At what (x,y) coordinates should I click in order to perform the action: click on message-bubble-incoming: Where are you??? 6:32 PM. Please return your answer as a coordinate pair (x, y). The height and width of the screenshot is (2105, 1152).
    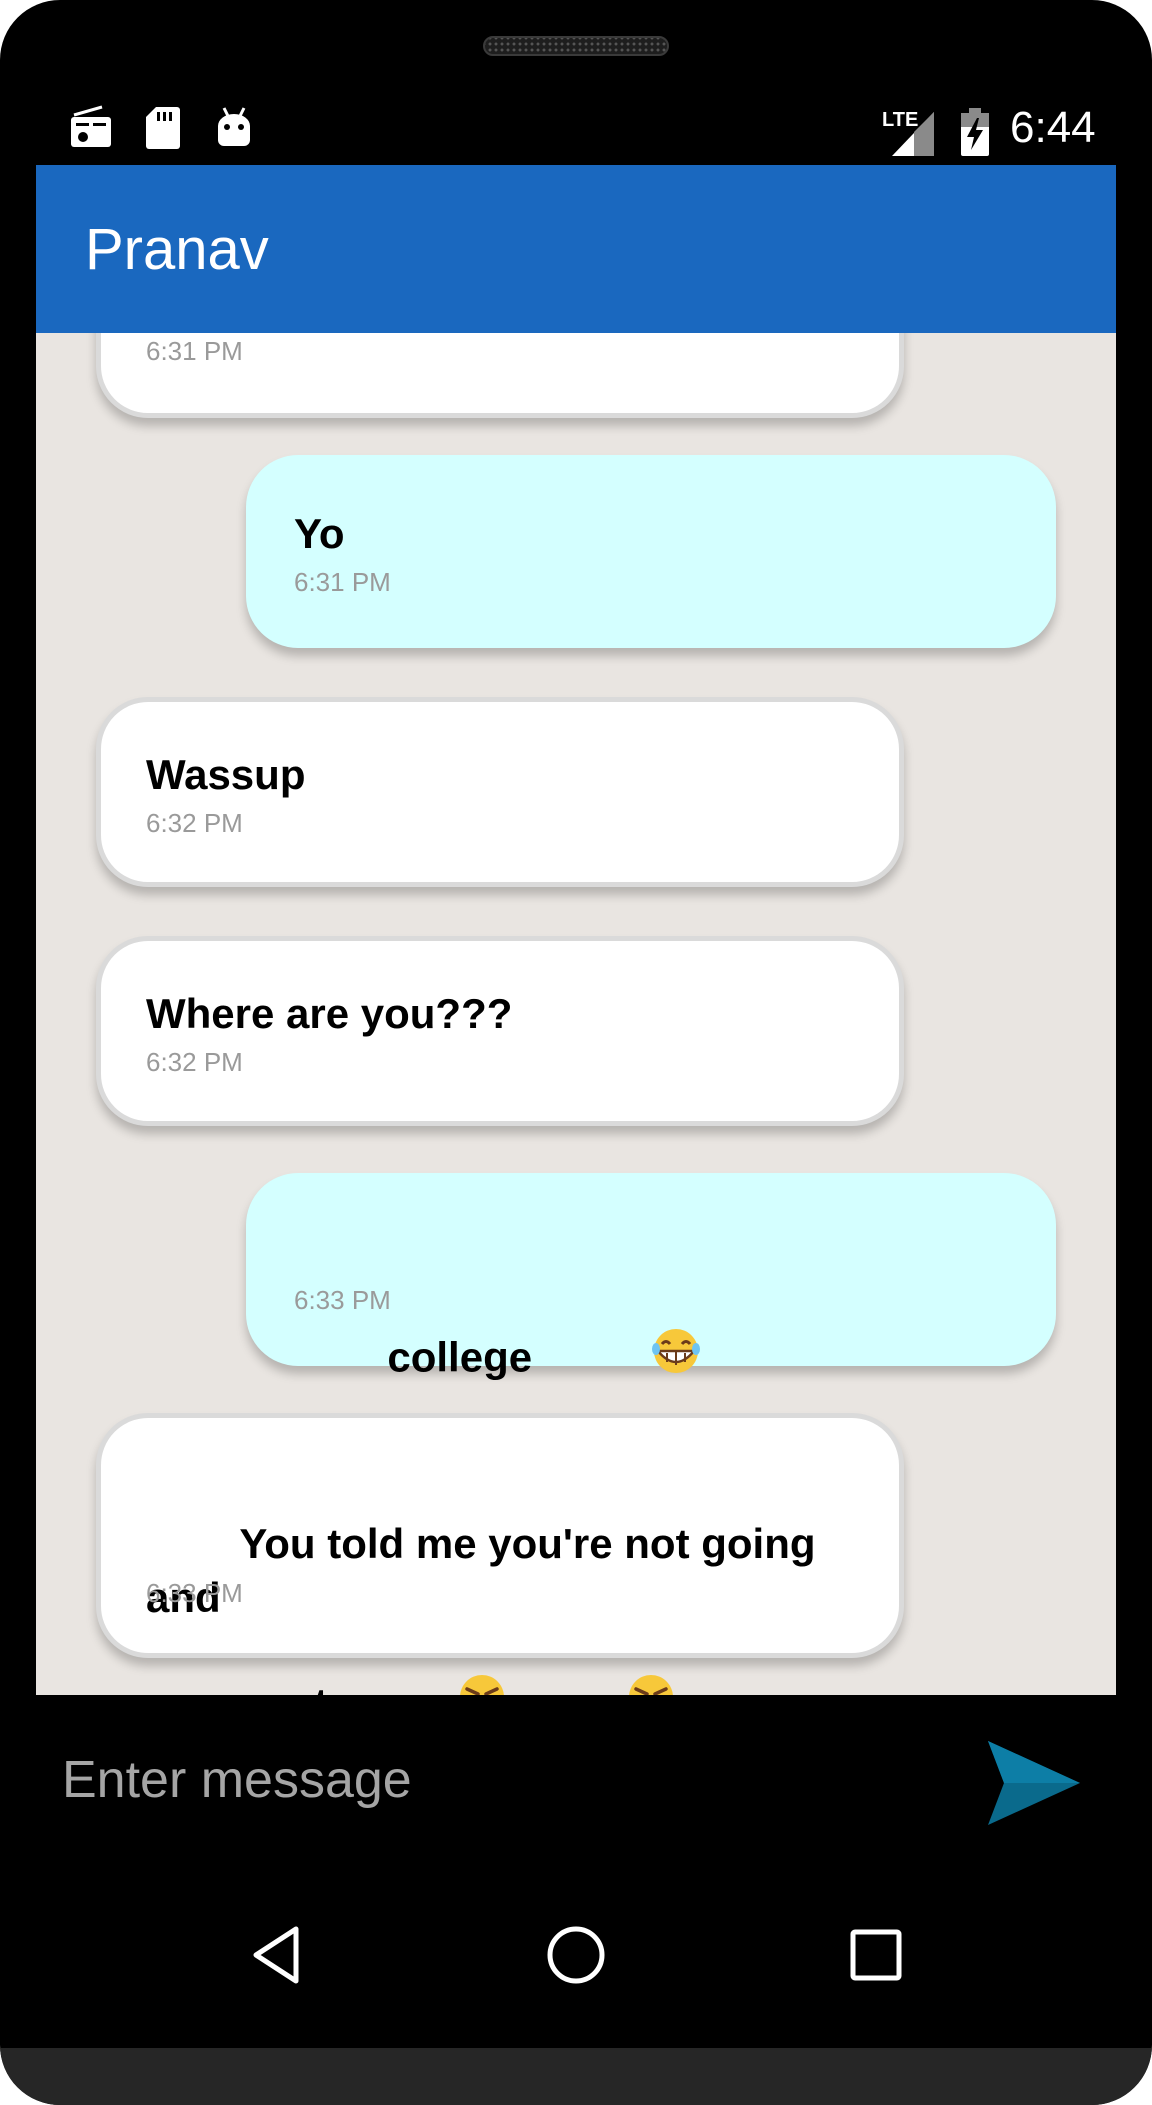
    Looking at the image, I should click on (500, 1031).